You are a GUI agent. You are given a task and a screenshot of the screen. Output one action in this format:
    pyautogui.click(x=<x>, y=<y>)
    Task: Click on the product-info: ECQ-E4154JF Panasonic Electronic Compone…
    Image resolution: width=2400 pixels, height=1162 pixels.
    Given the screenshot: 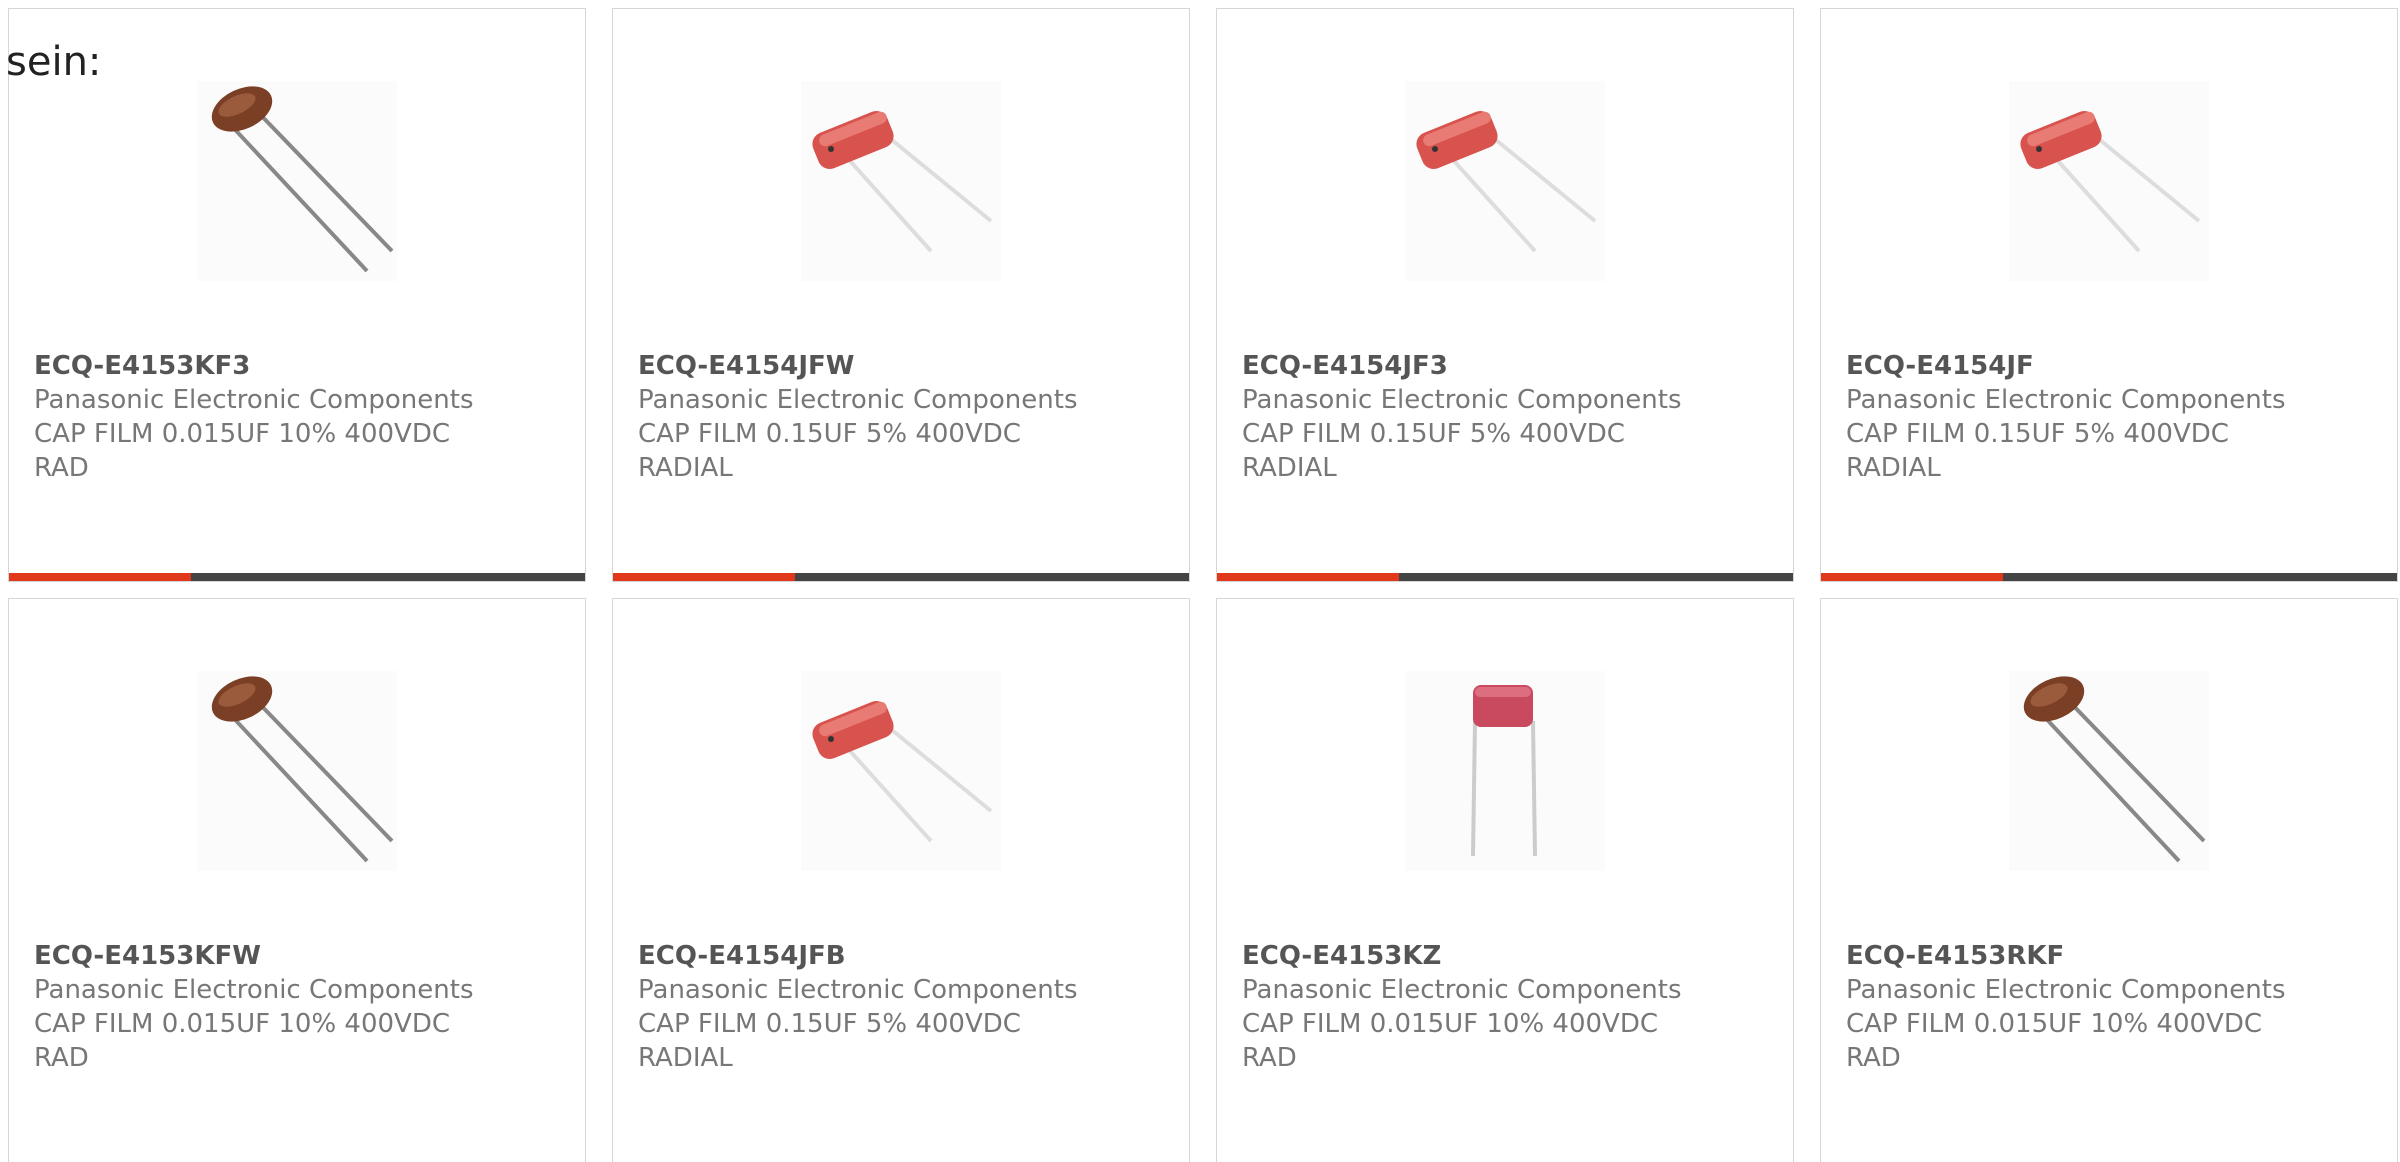 What is the action you would take?
    pyautogui.click(x=2096, y=417)
    